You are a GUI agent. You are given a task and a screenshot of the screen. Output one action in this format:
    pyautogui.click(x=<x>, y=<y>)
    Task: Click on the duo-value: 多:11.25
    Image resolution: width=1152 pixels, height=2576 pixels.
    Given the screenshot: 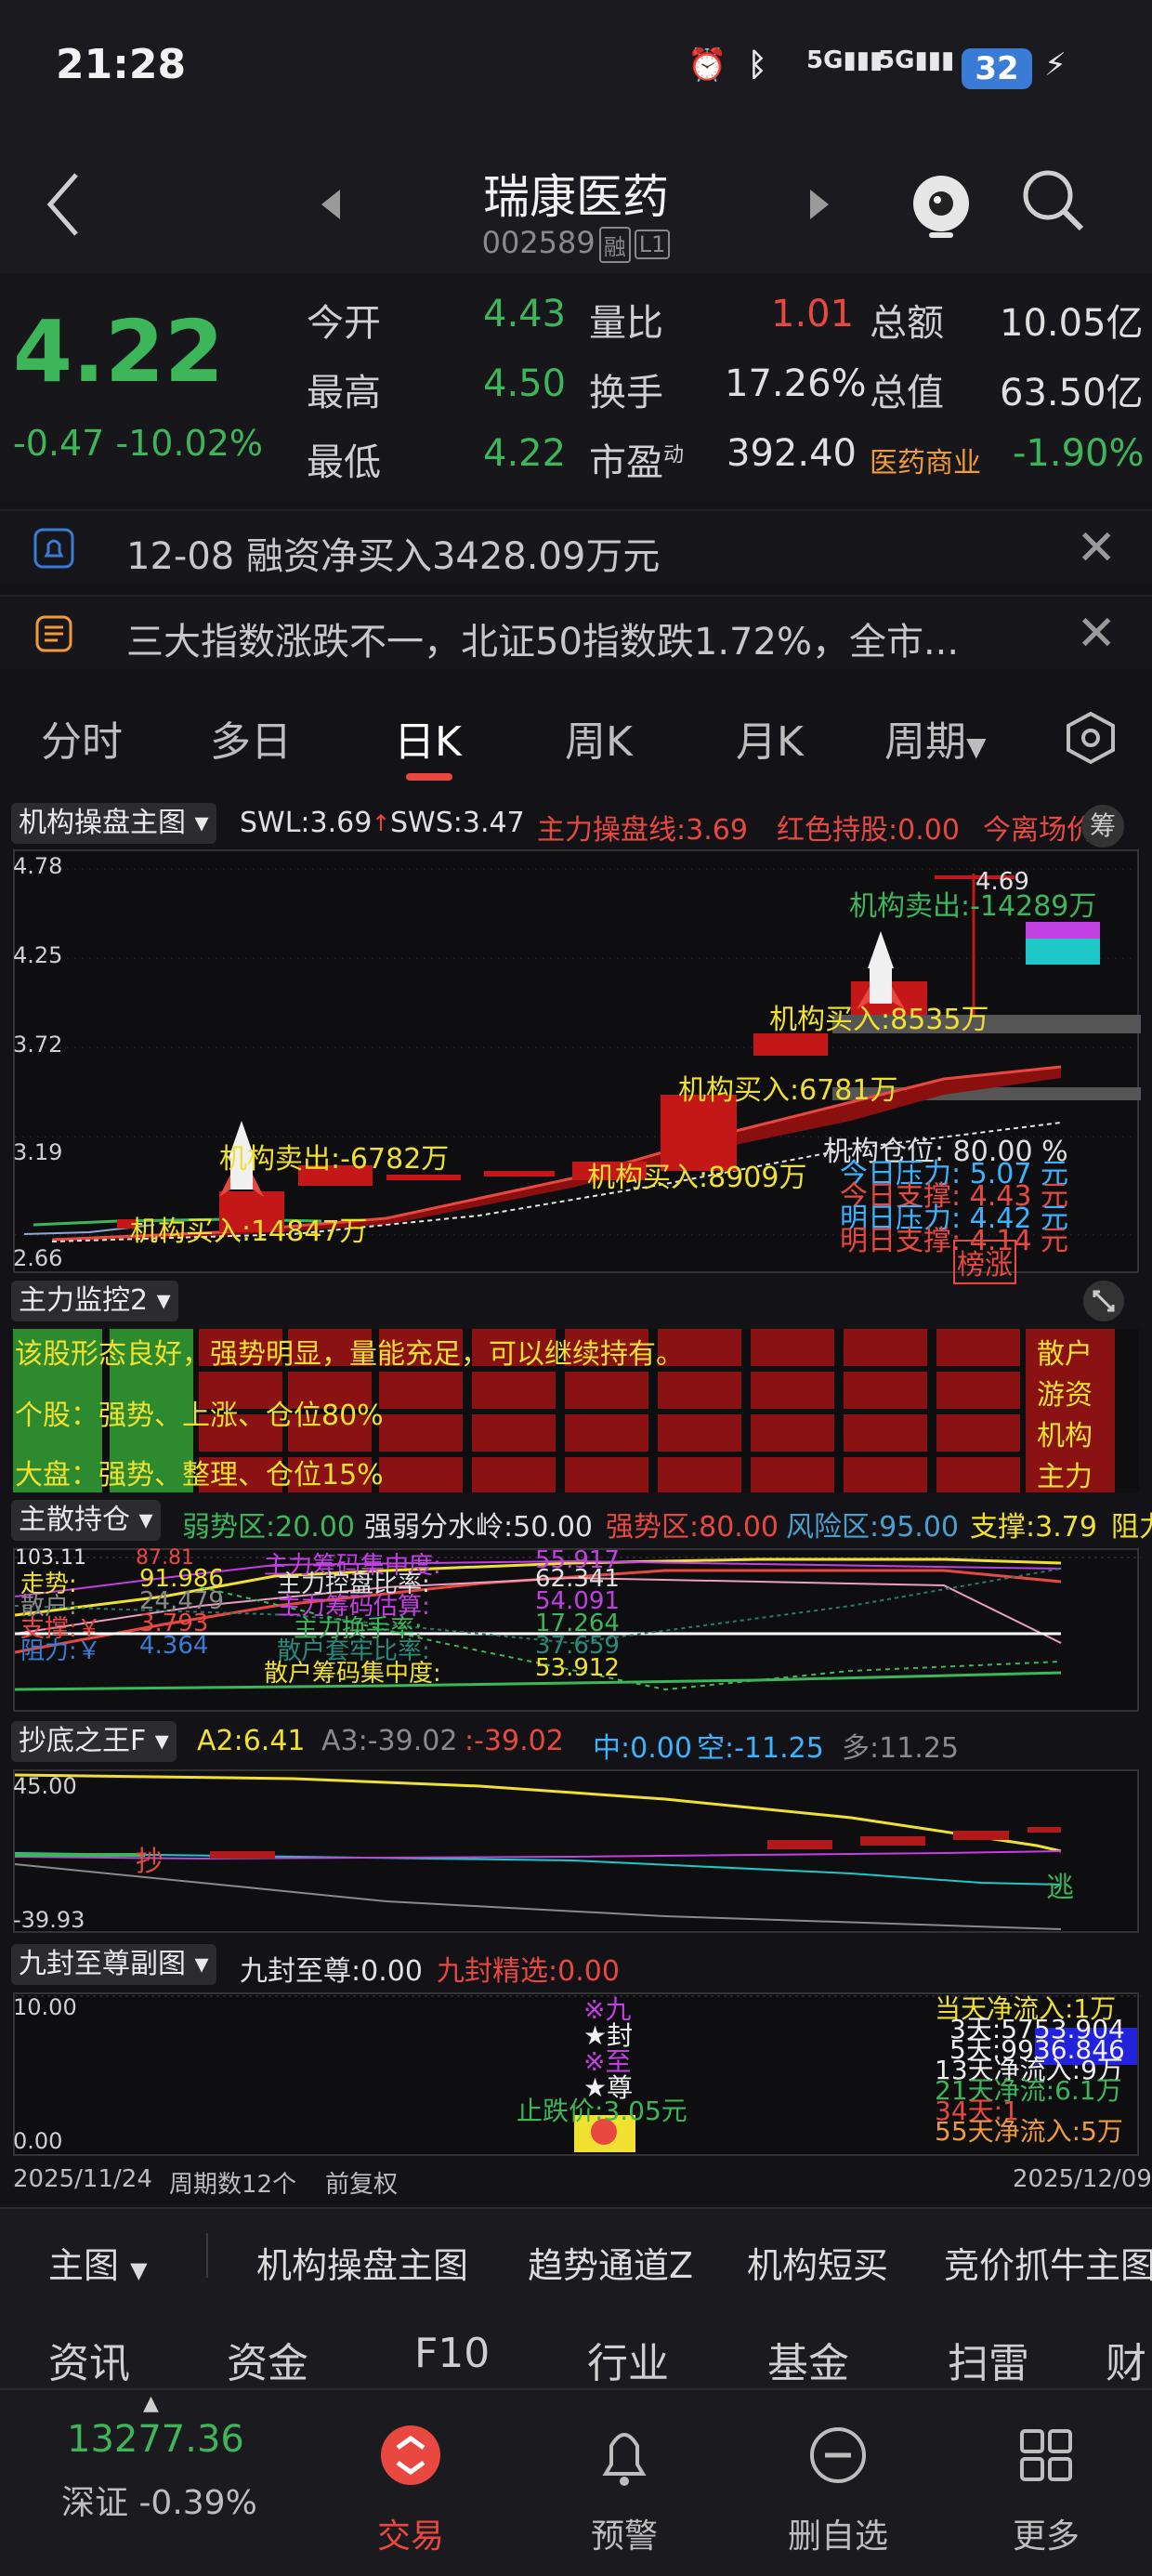 What is the action you would take?
    pyautogui.click(x=900, y=1748)
    